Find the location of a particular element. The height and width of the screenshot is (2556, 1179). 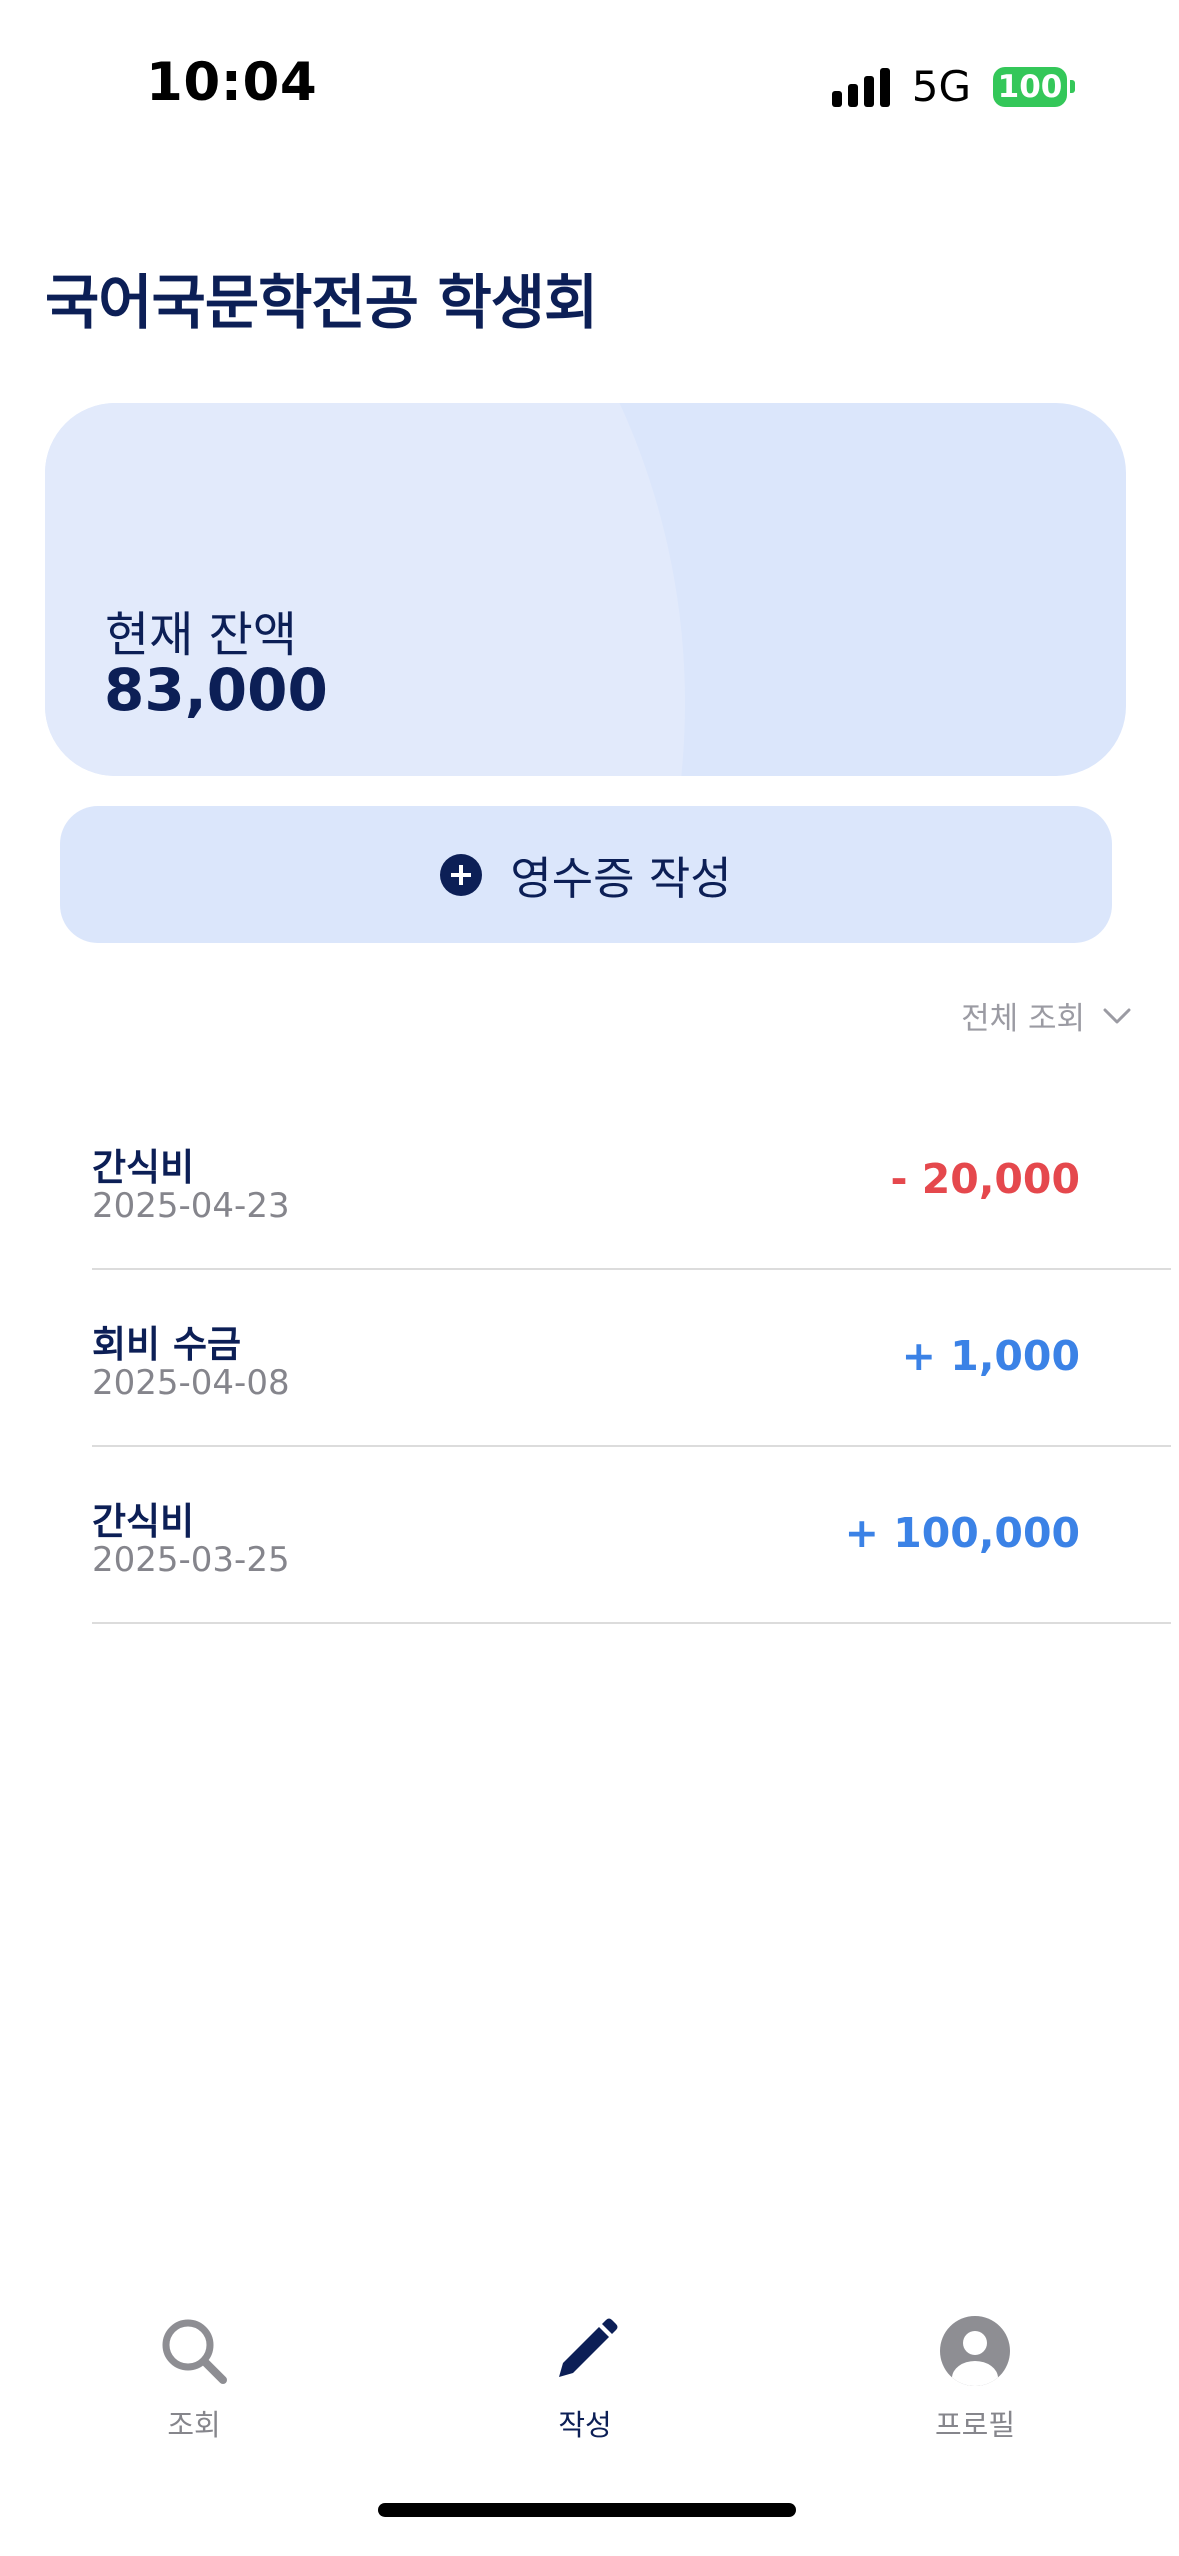

filter-label: 전체 조회 is located at coordinates (1023, 1019).